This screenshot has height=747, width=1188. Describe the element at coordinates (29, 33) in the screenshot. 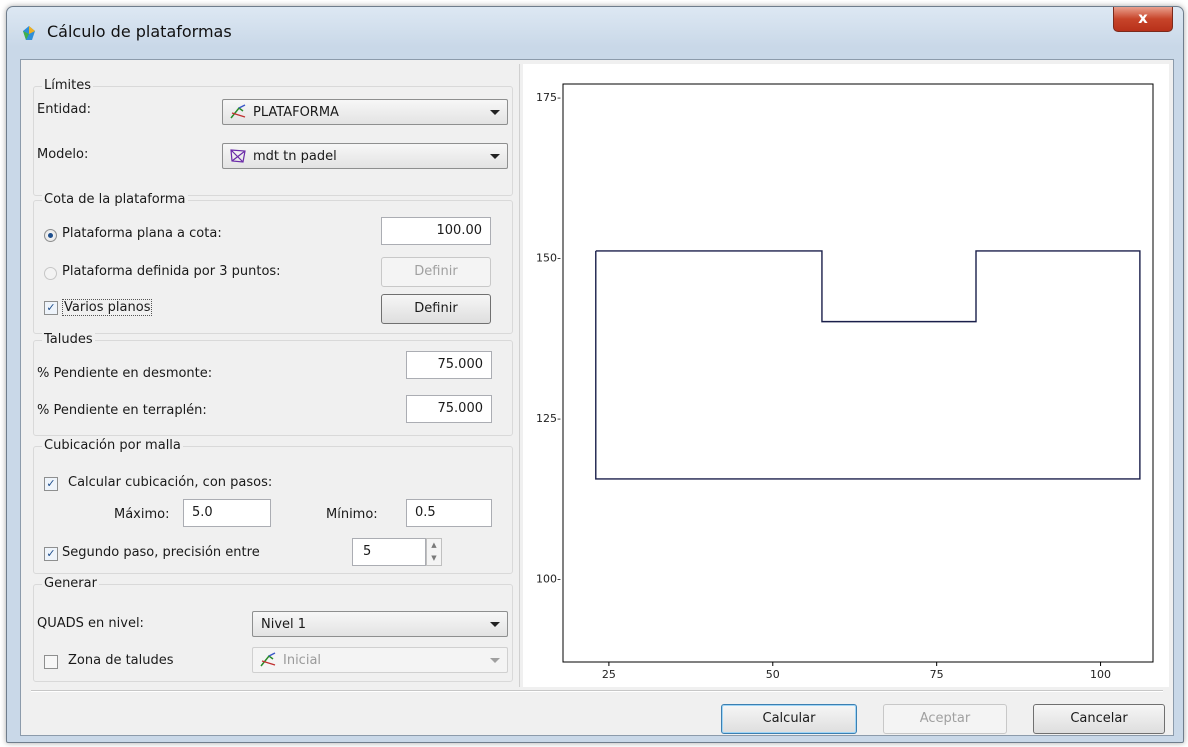

I see `app-icon` at that location.